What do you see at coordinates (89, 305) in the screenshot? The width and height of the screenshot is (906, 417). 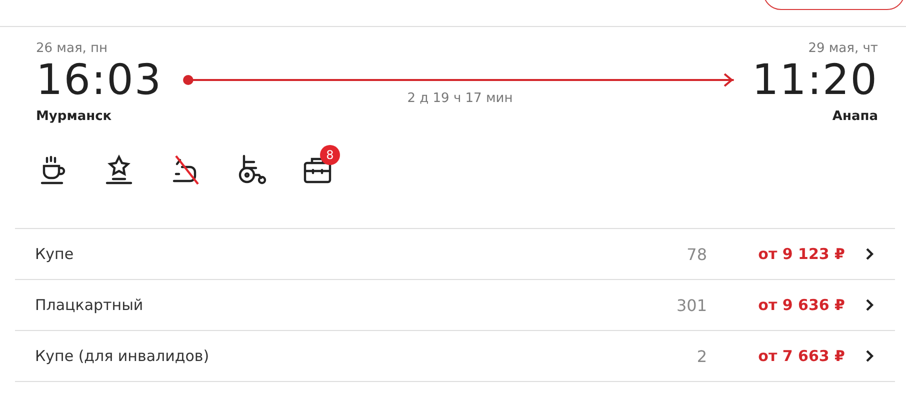 I see `class-name: Плацкартный` at bounding box center [89, 305].